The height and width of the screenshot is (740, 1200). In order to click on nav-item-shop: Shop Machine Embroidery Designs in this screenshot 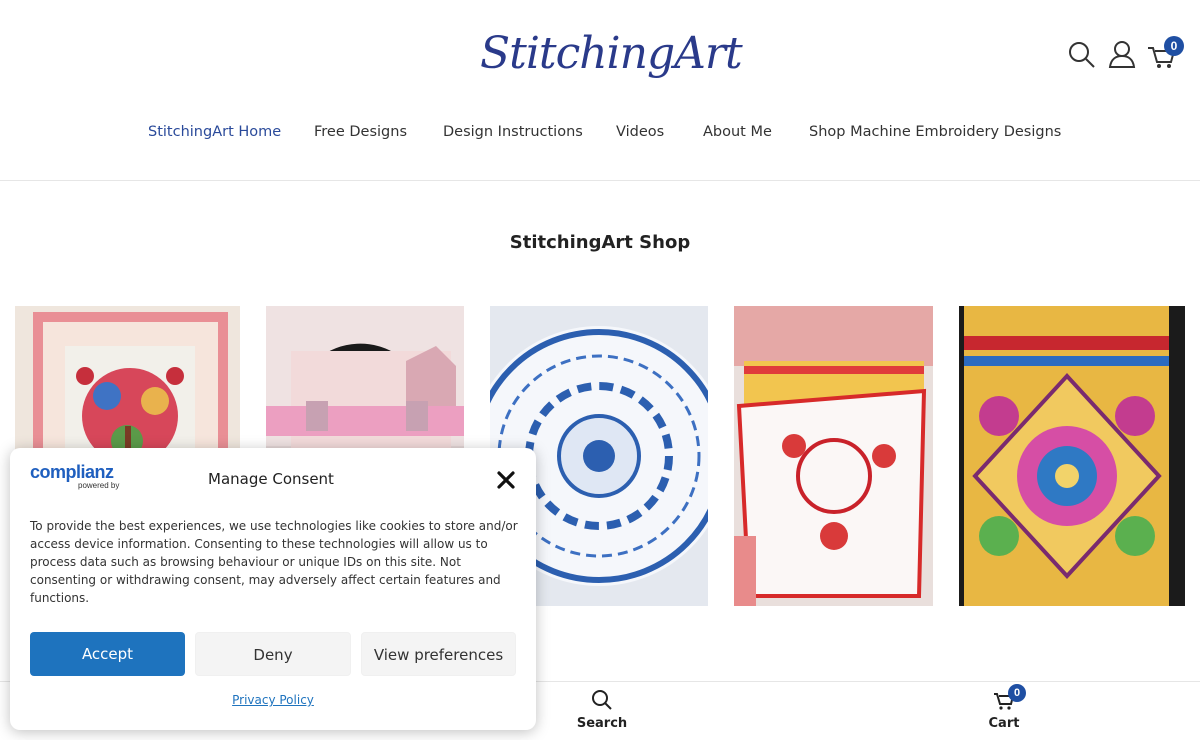, I will do `click(935, 132)`.